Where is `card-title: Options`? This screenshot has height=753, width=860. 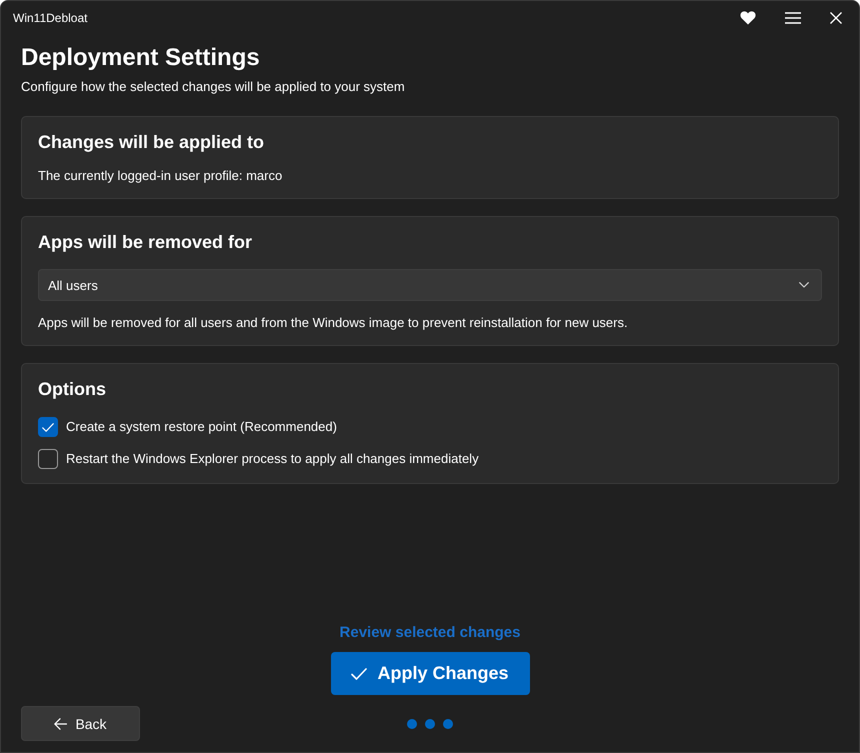 card-title: Options is located at coordinates (72, 389).